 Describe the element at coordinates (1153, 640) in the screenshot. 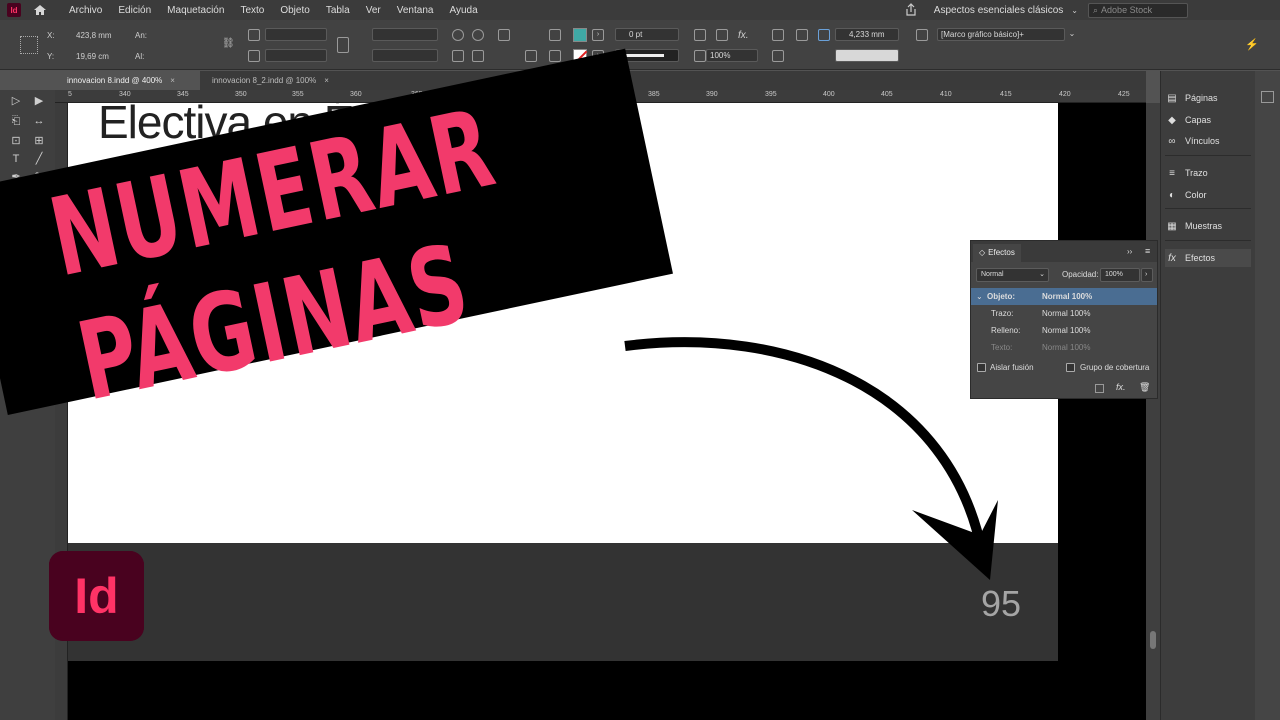

I see `scrollbar-thumb` at that location.